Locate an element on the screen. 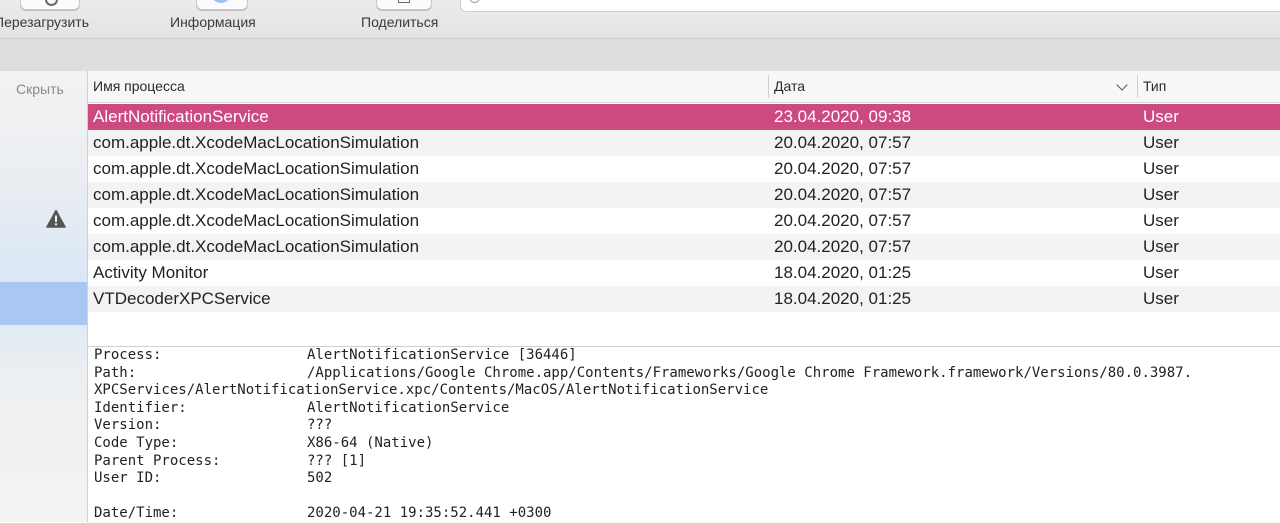  detail-value: 502 is located at coordinates (320, 478).